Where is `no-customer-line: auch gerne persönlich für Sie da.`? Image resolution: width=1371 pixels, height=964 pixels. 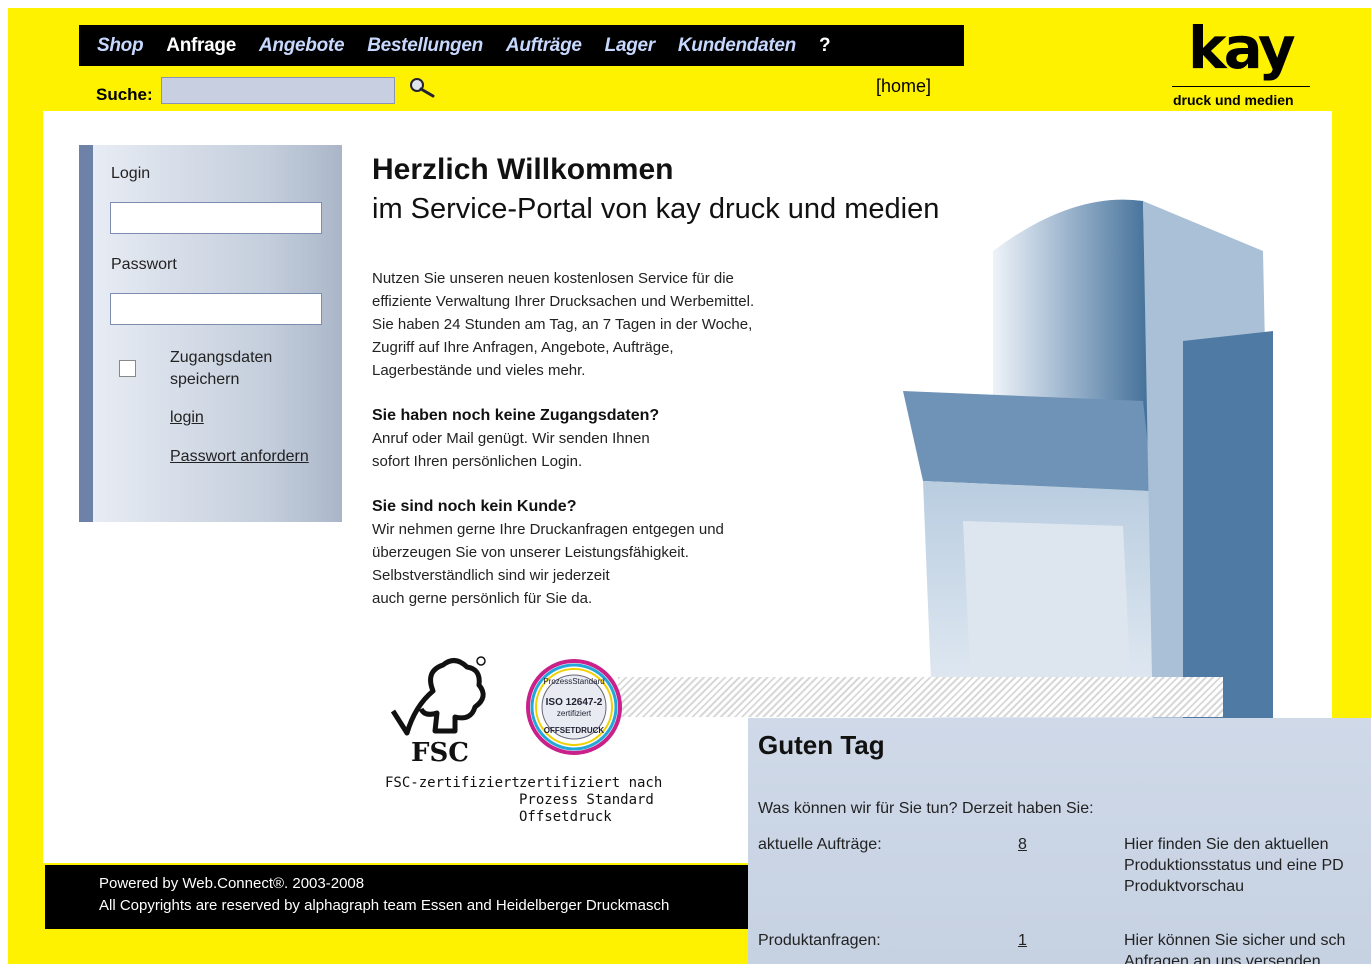
no-customer-line: auch gerne persönlich für Sie da. is located at coordinates (482, 598).